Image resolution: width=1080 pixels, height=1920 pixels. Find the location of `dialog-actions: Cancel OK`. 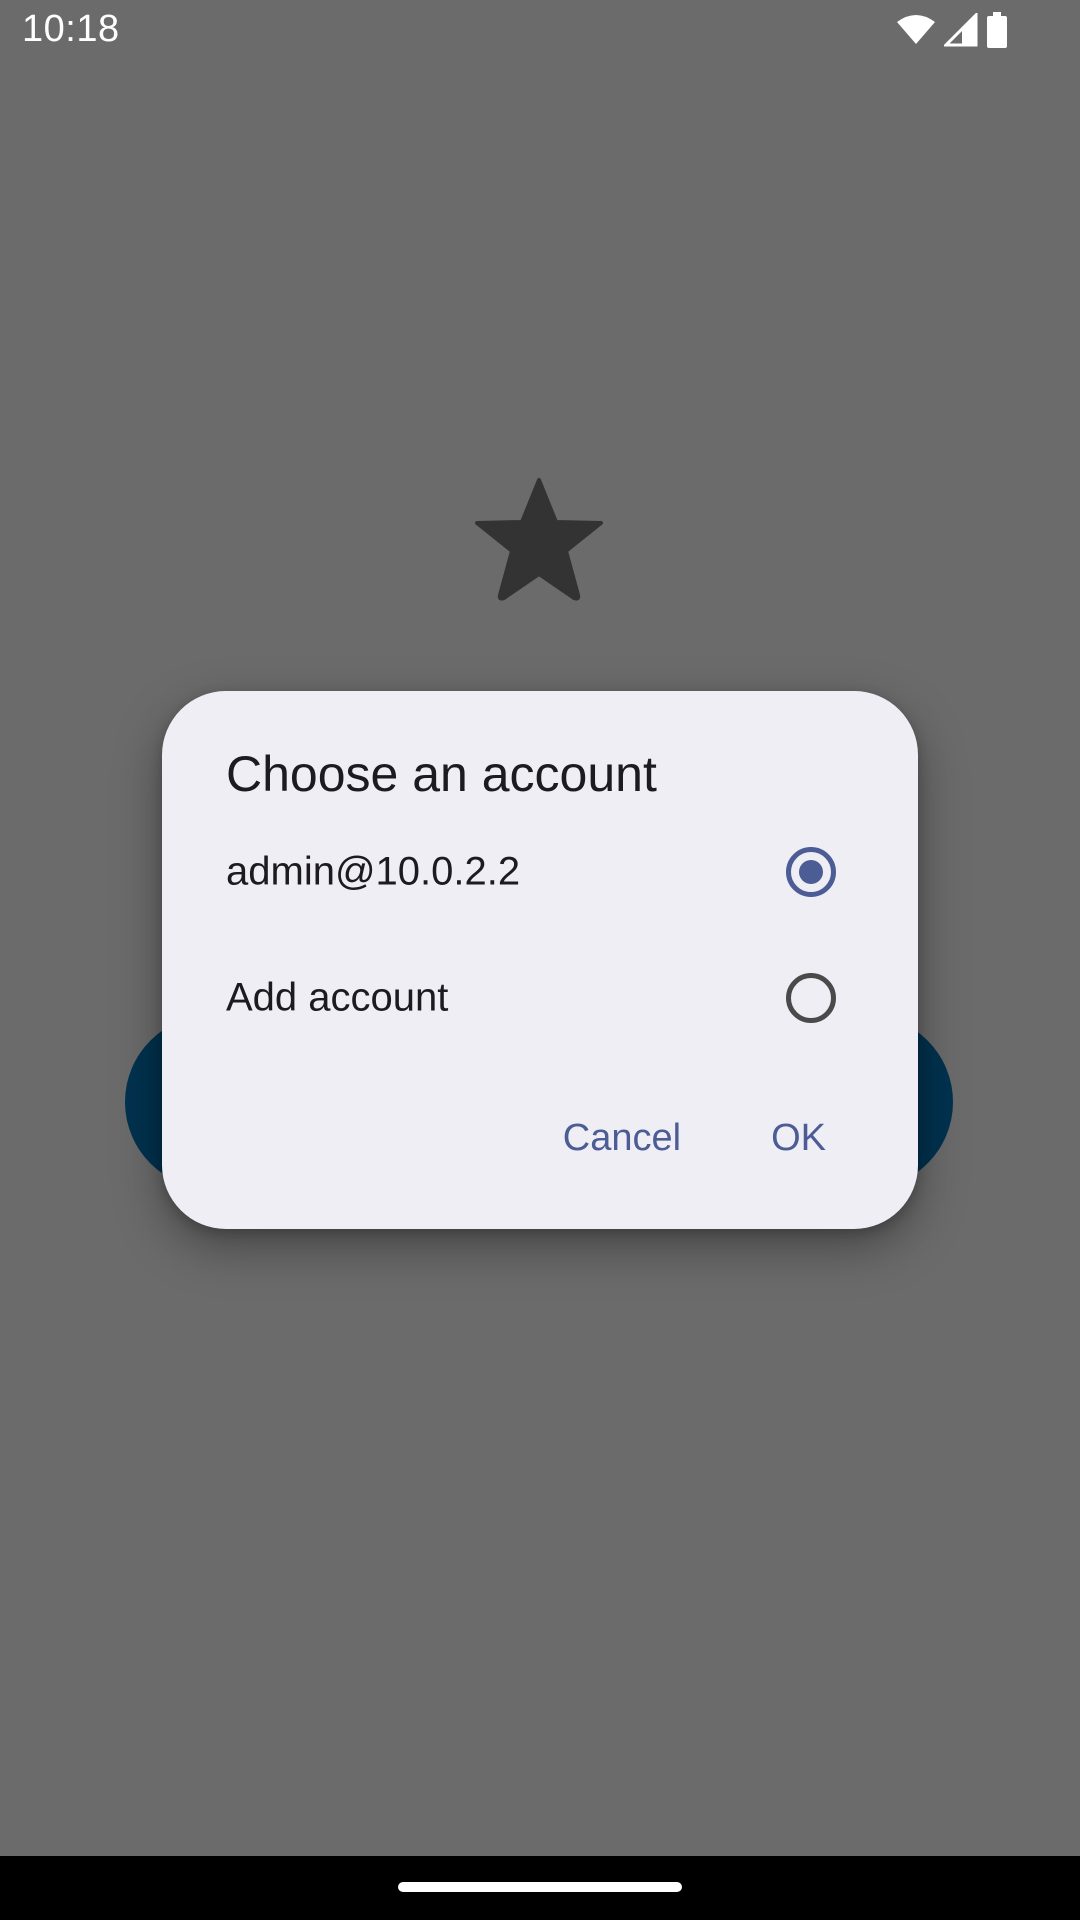

dialog-actions: Cancel OK is located at coordinates (694, 1138).